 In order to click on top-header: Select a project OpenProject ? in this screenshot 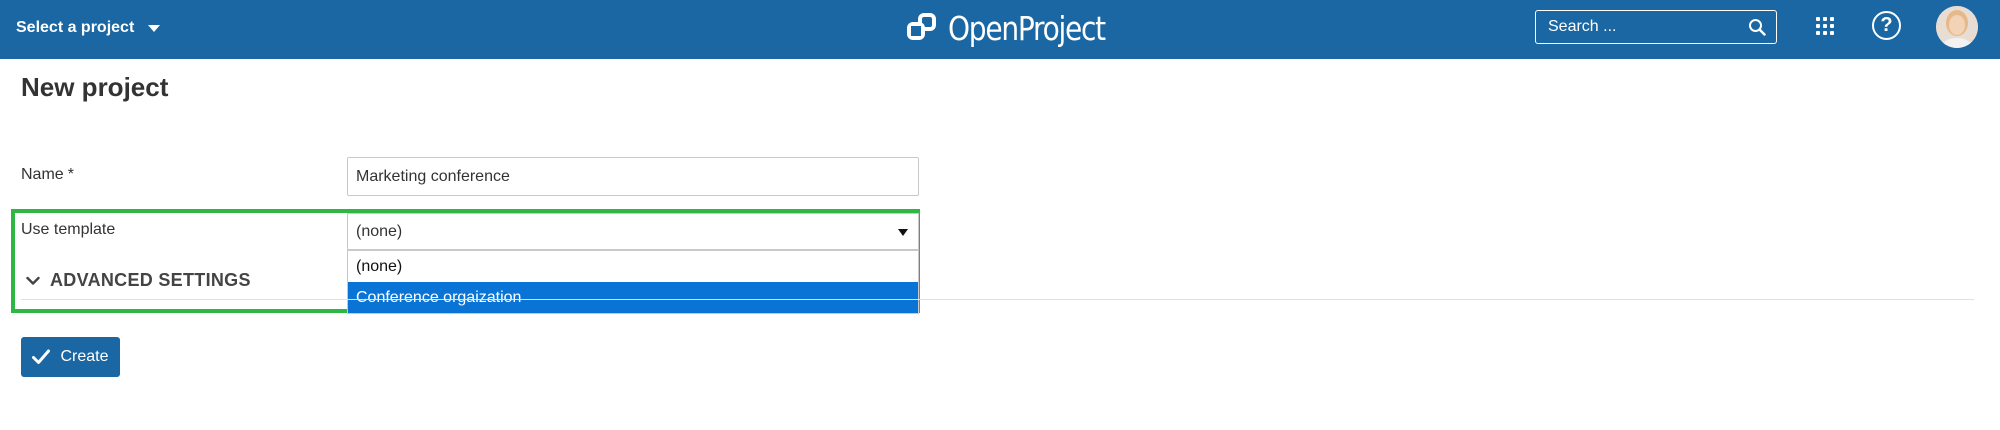, I will do `click(1000, 29)`.